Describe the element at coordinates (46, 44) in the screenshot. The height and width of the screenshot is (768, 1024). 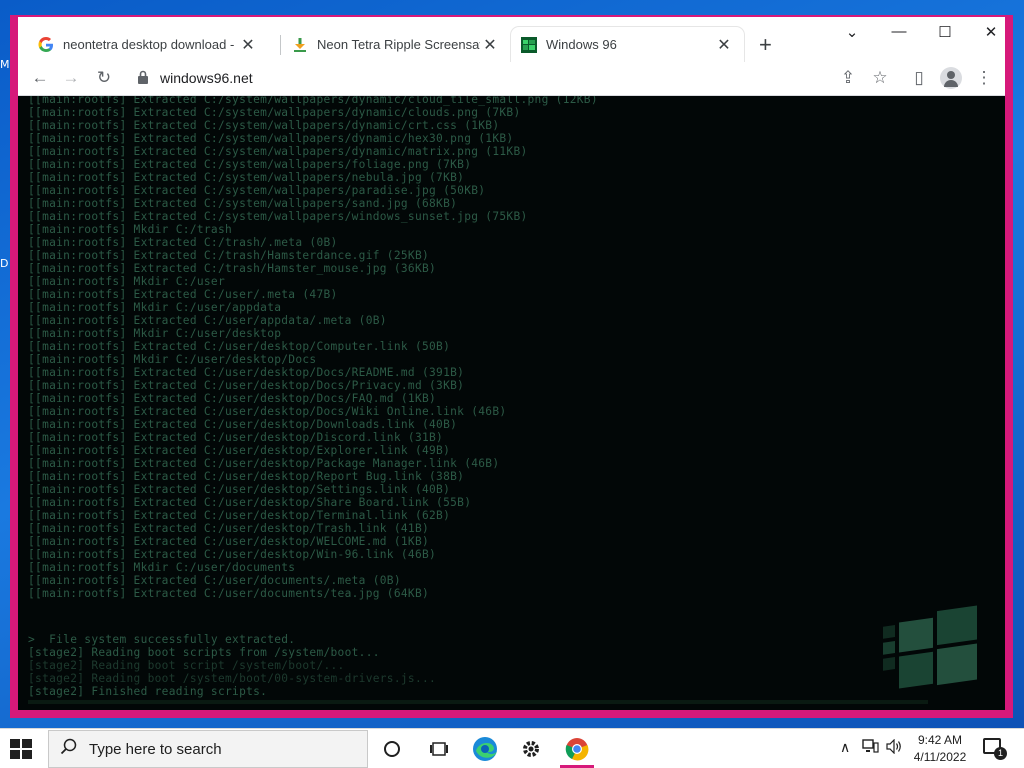
I see `google-icon` at that location.